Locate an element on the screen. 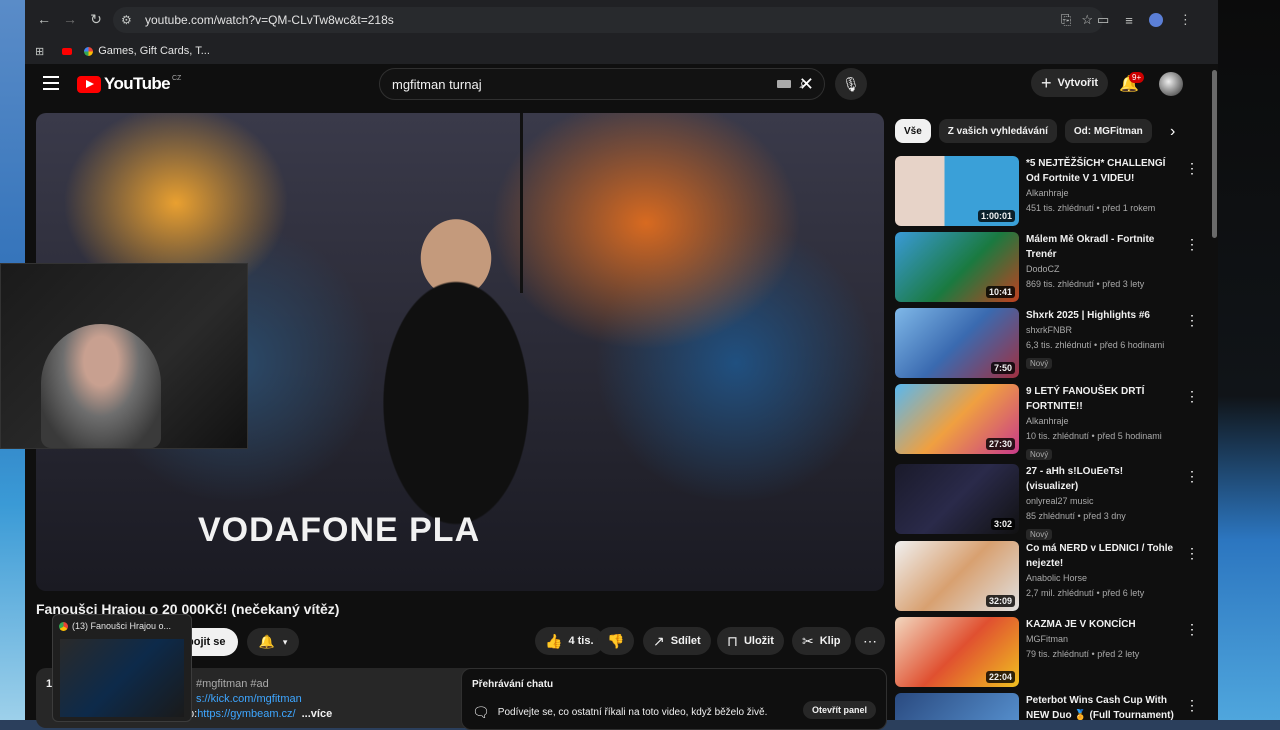  tab-search-icon: ▭ is located at coordinates (1103, 20).